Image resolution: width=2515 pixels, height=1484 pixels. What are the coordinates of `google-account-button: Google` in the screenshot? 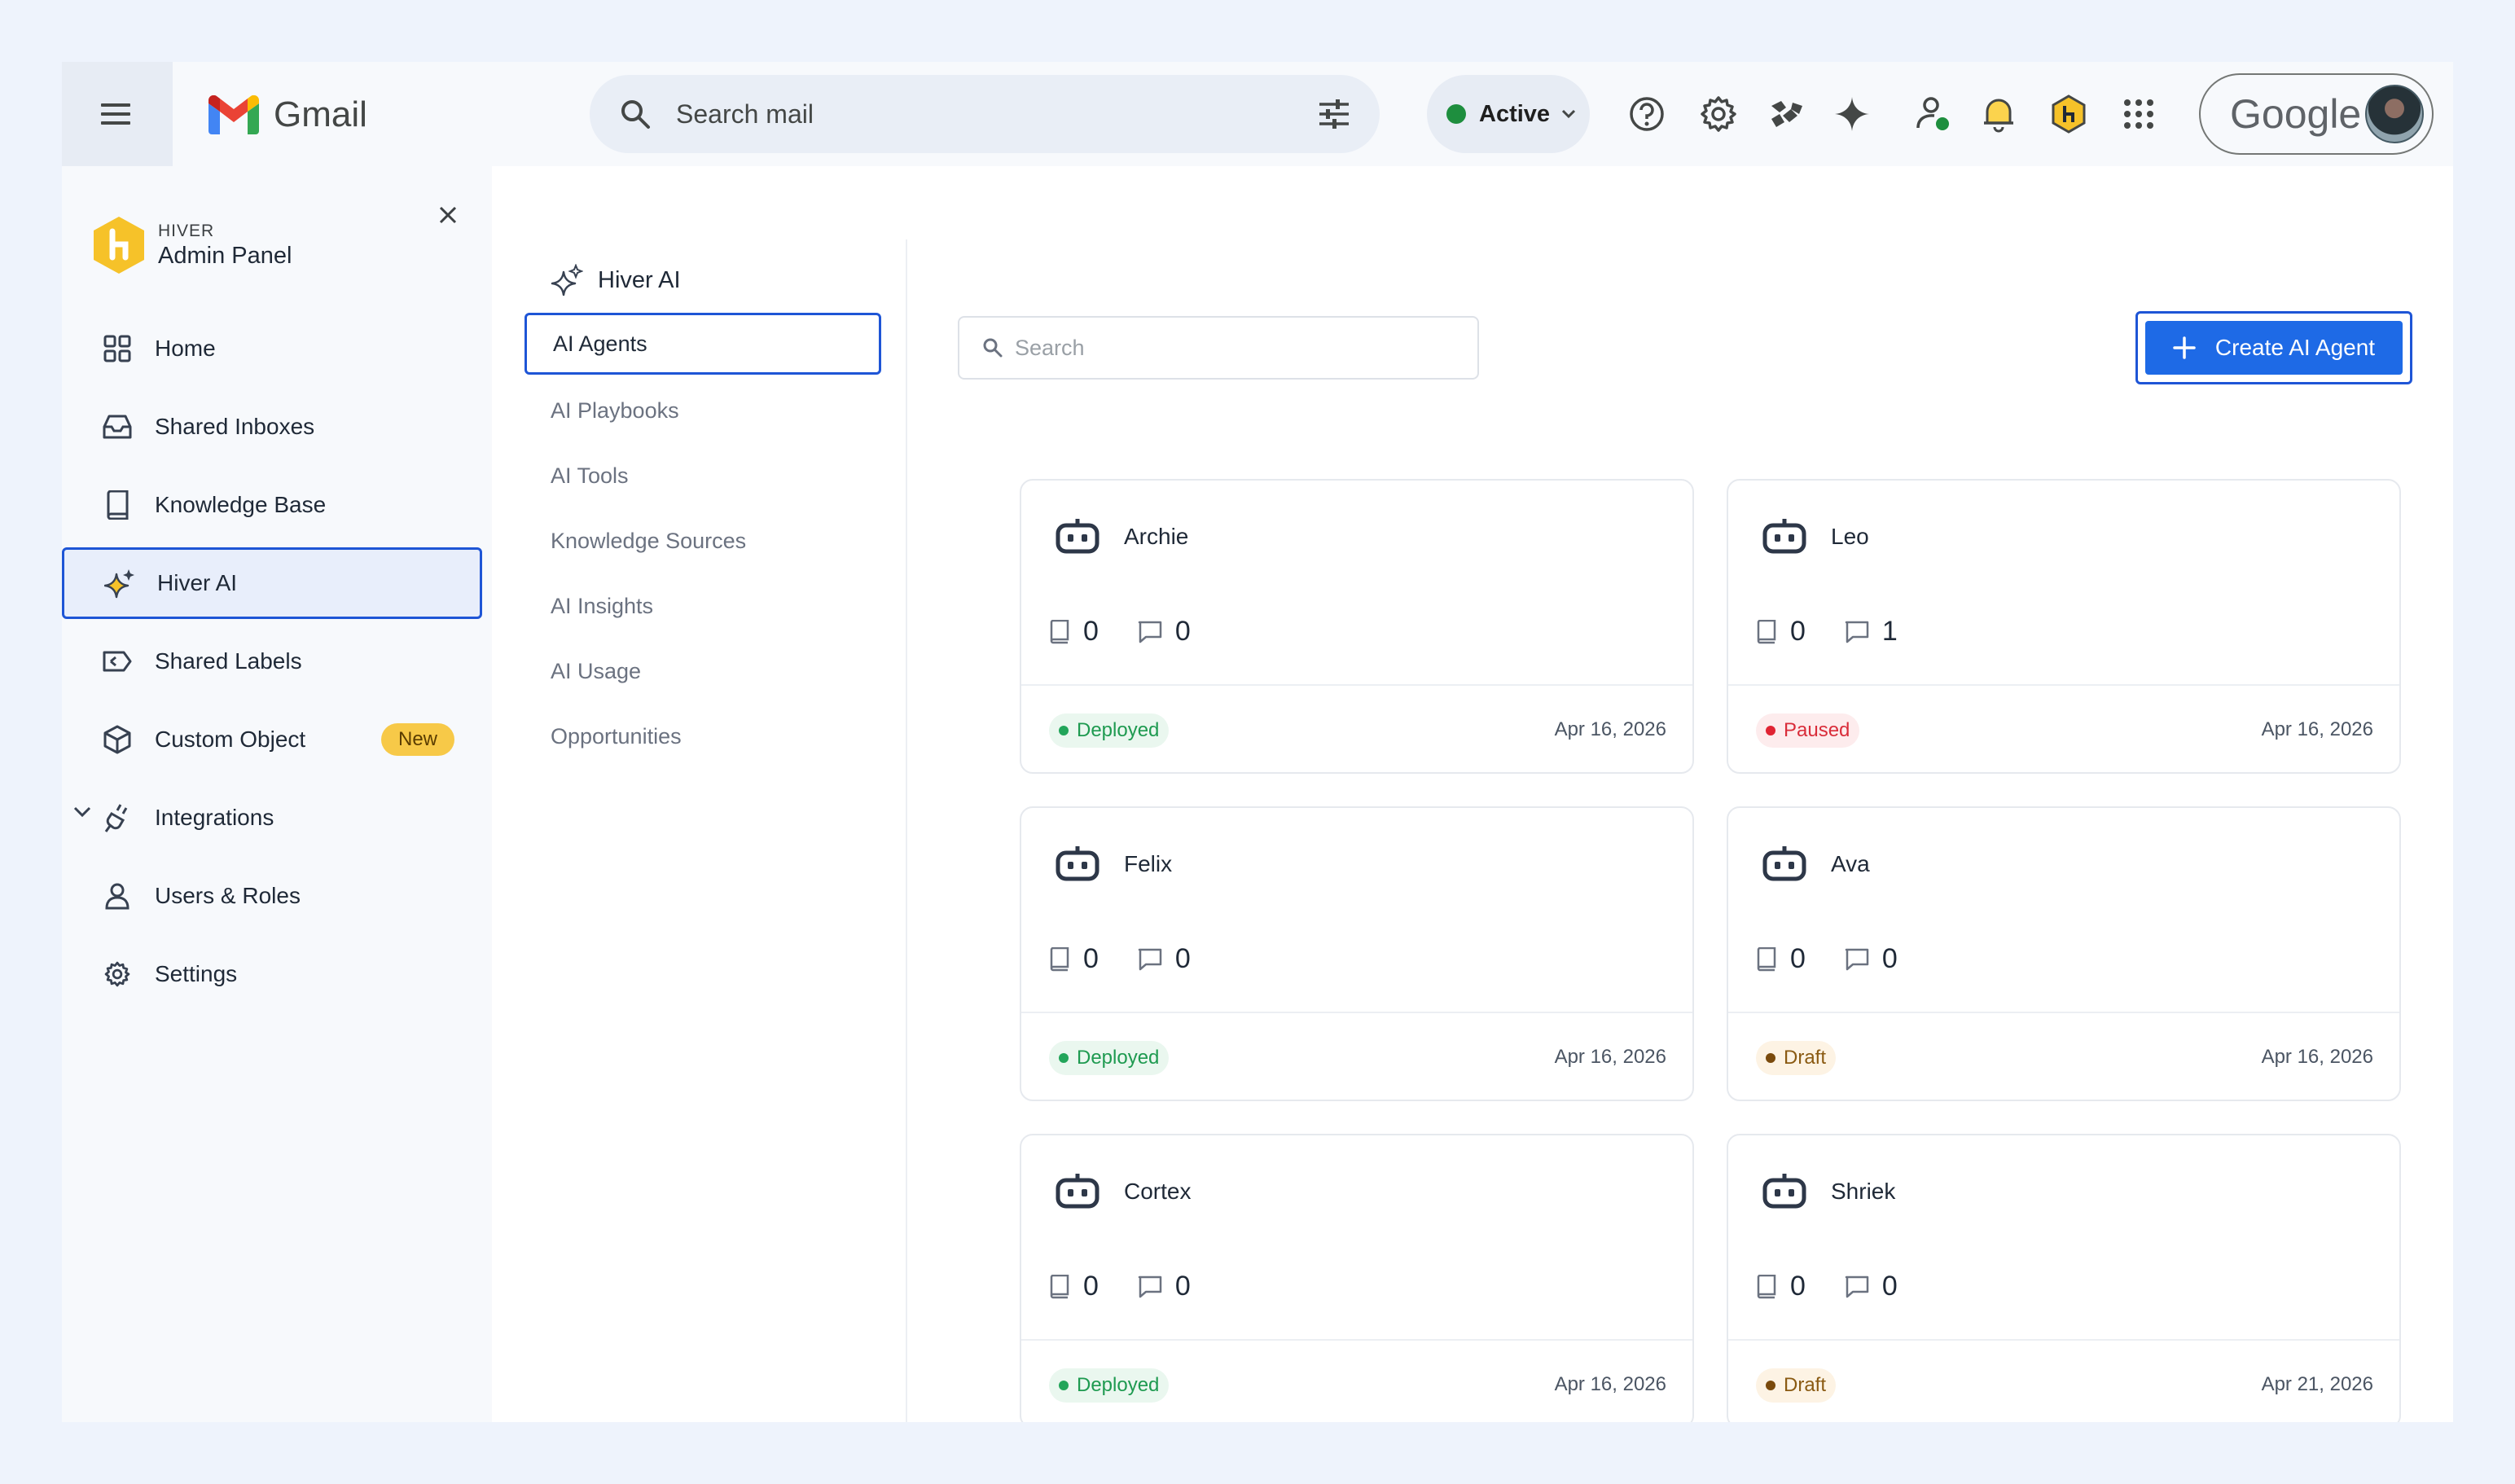 It's located at (2317, 114).